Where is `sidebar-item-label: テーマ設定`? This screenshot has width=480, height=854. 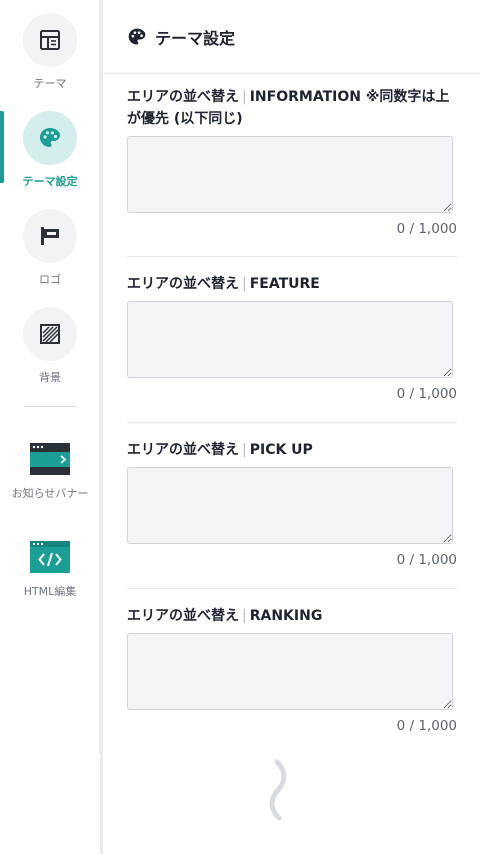
sidebar-item-label: テーマ設定 is located at coordinates (50, 181).